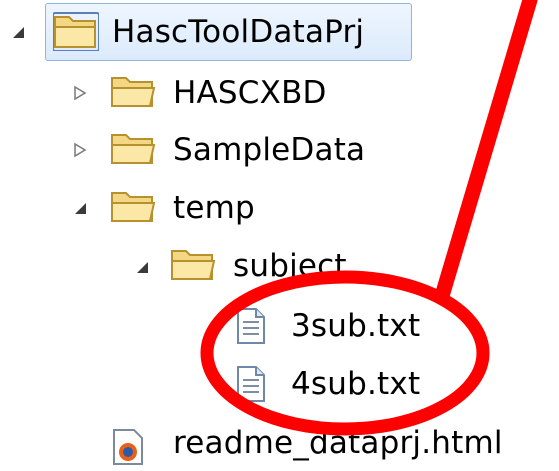 The width and height of the screenshot is (559, 471). I want to click on tree-item-label: readme_dataprj.html, so click(338, 442).